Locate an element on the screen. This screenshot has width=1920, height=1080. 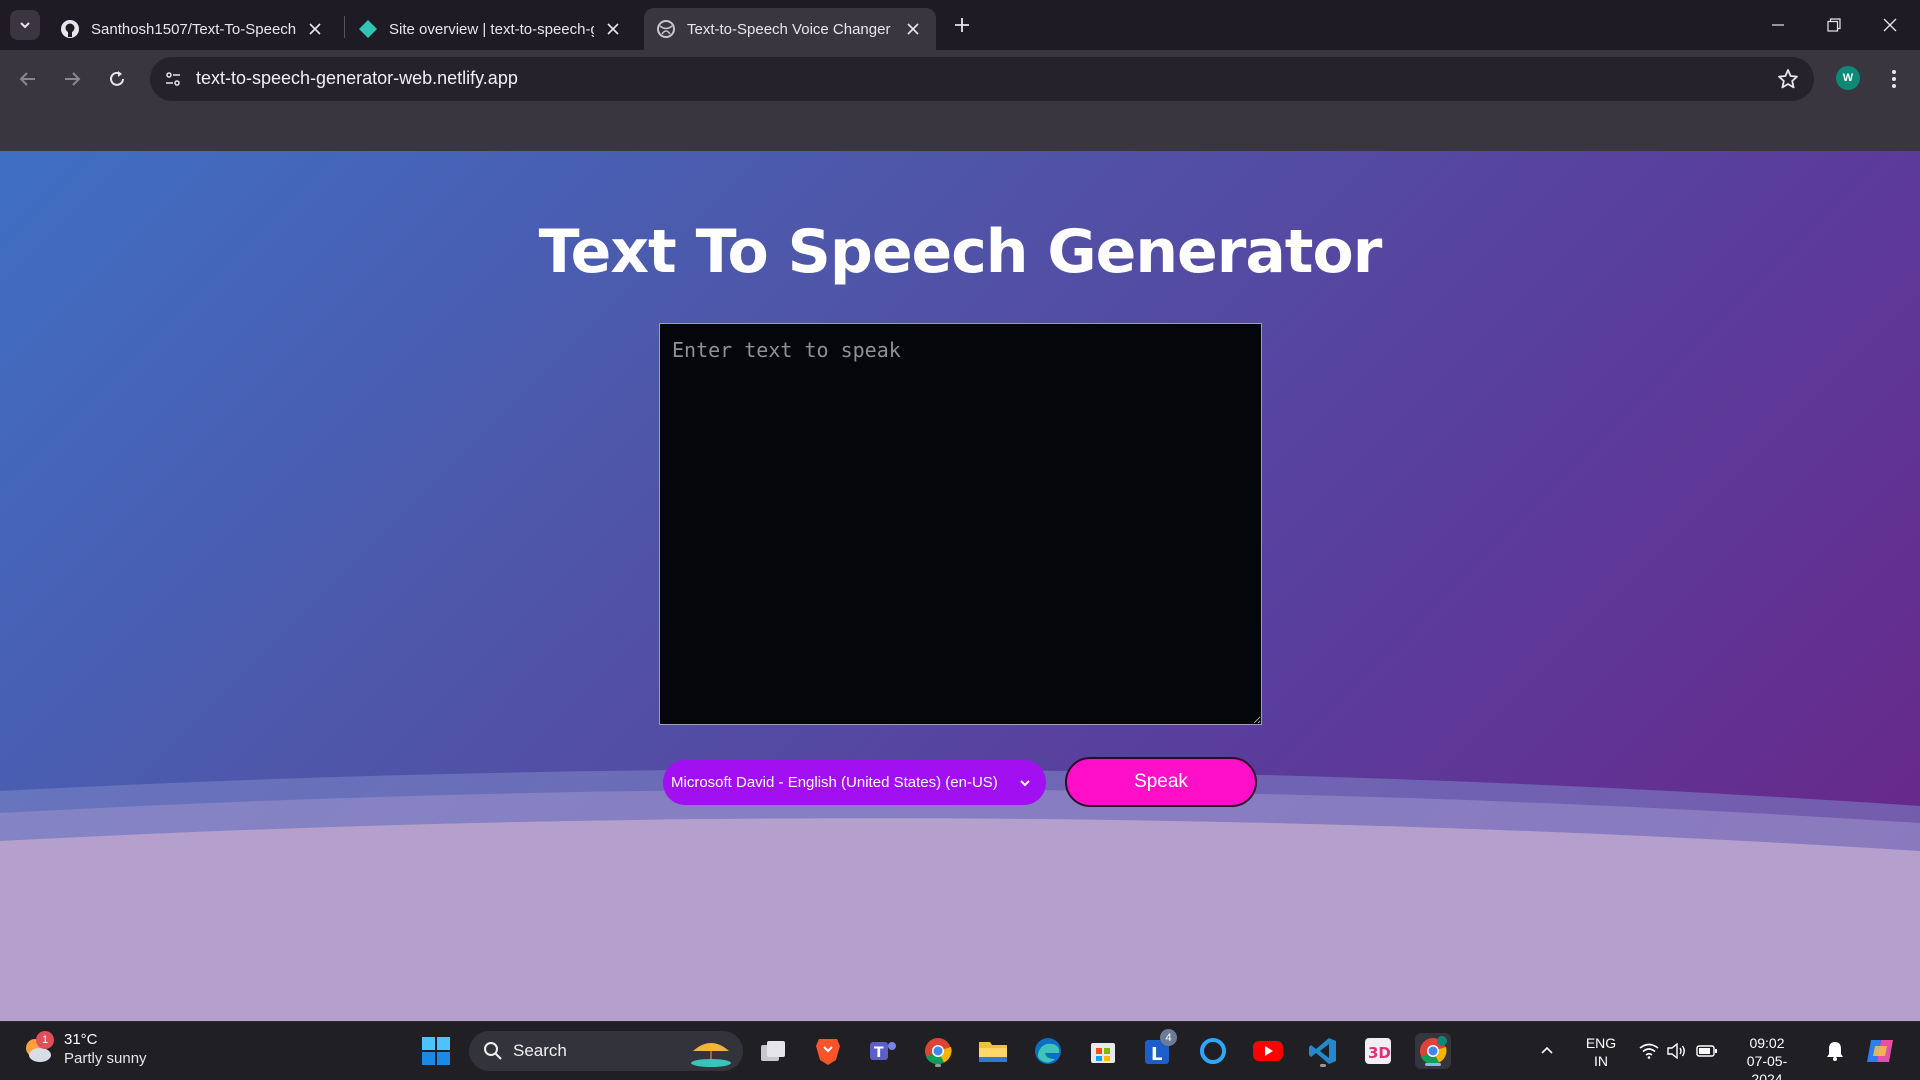
speak-button: Speak is located at coordinates (1161, 782).